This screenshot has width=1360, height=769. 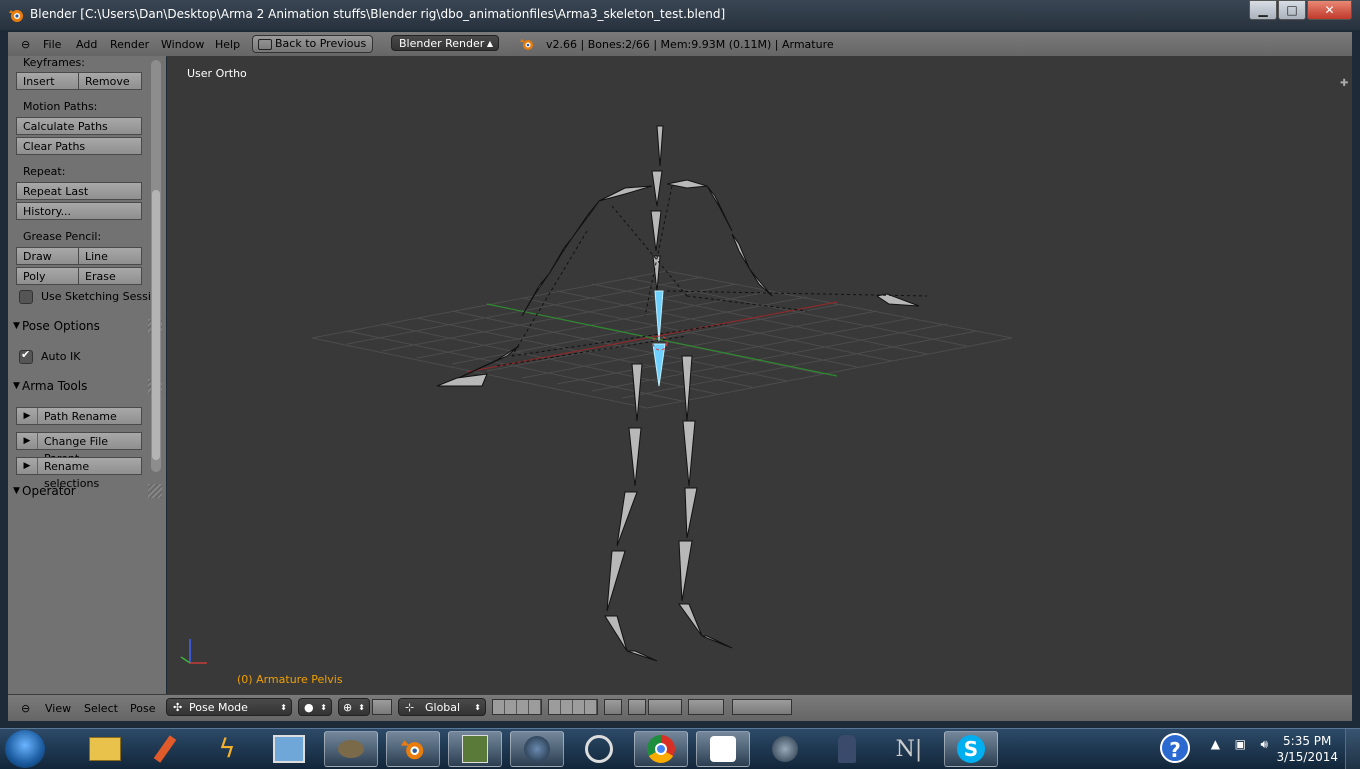 What do you see at coordinates (599, 749) in the screenshot?
I see `network-icon` at bounding box center [599, 749].